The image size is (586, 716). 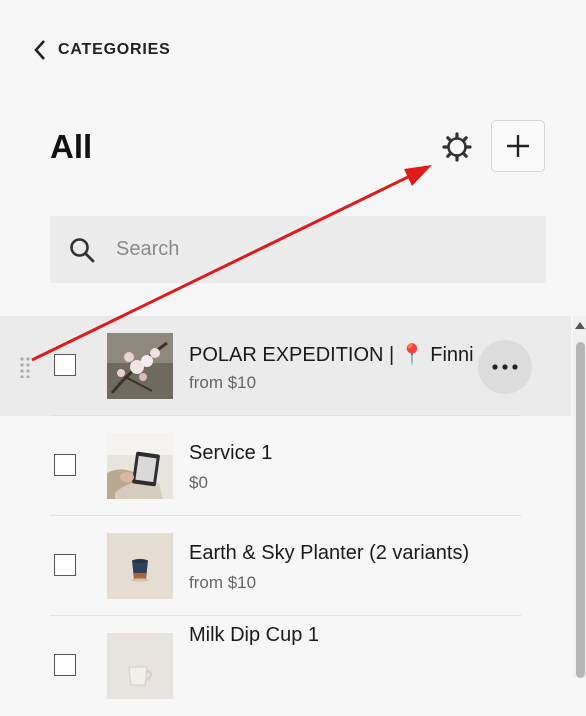 I want to click on more-options-button, so click(x=505, y=367).